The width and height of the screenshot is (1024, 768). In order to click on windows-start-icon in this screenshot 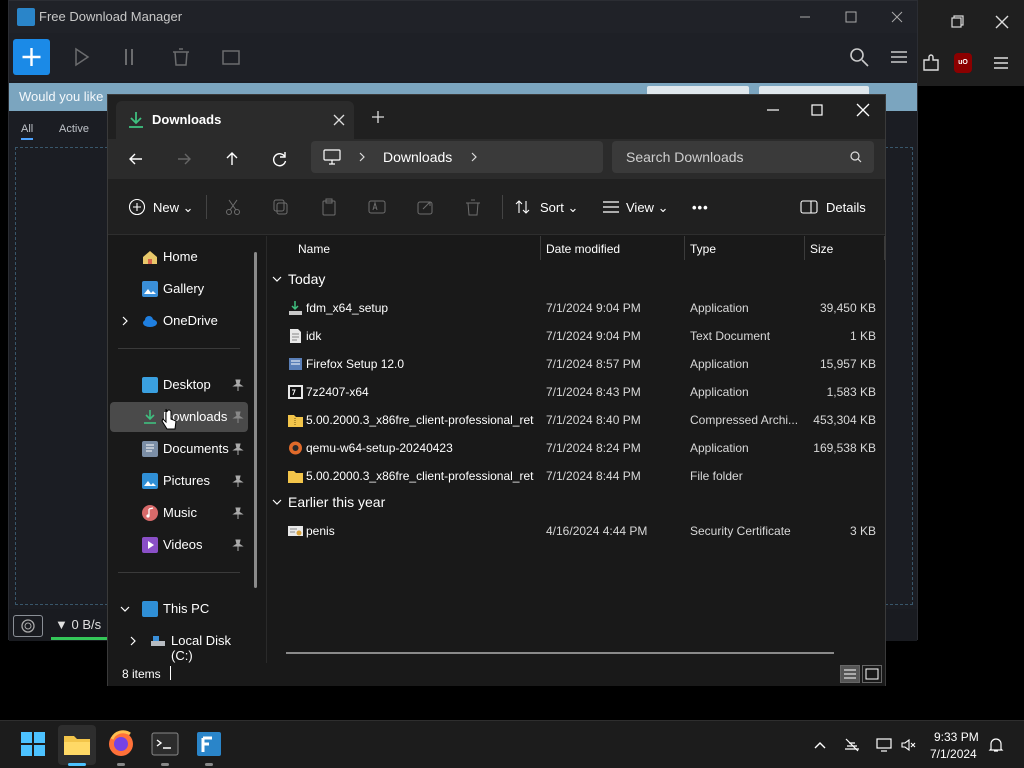, I will do `click(33, 744)`.